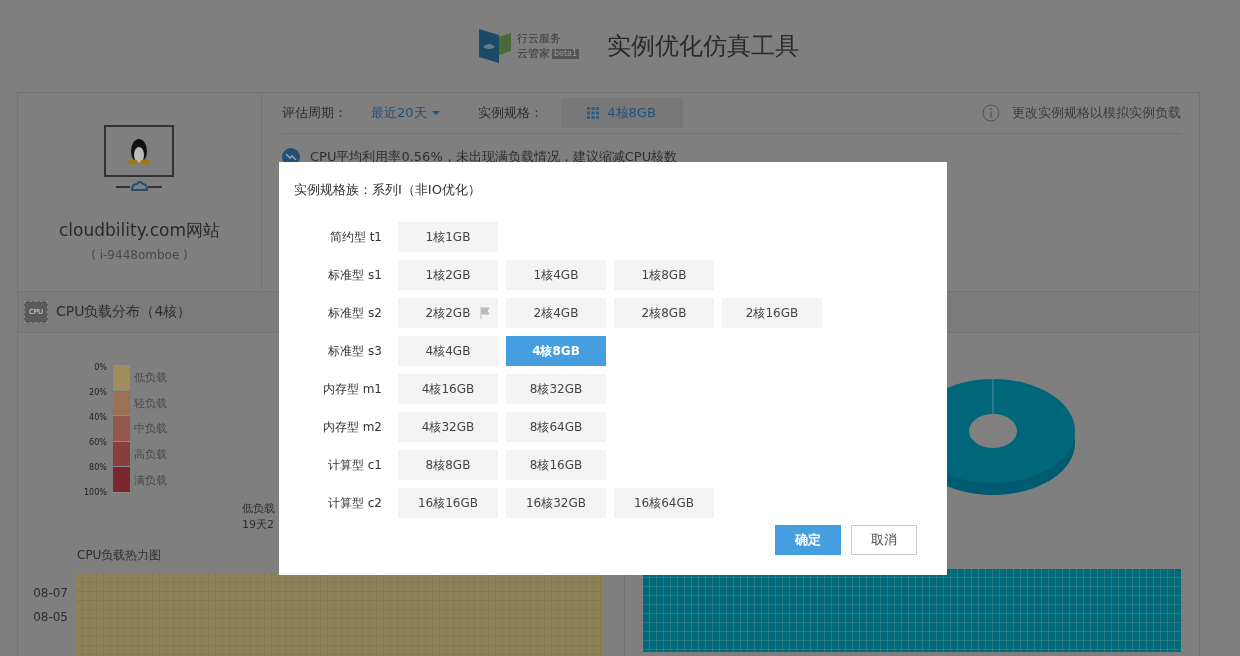 The width and height of the screenshot is (1240, 656). Describe the element at coordinates (539, 38) in the screenshot. I see `logo-text: 行云服务` at that location.